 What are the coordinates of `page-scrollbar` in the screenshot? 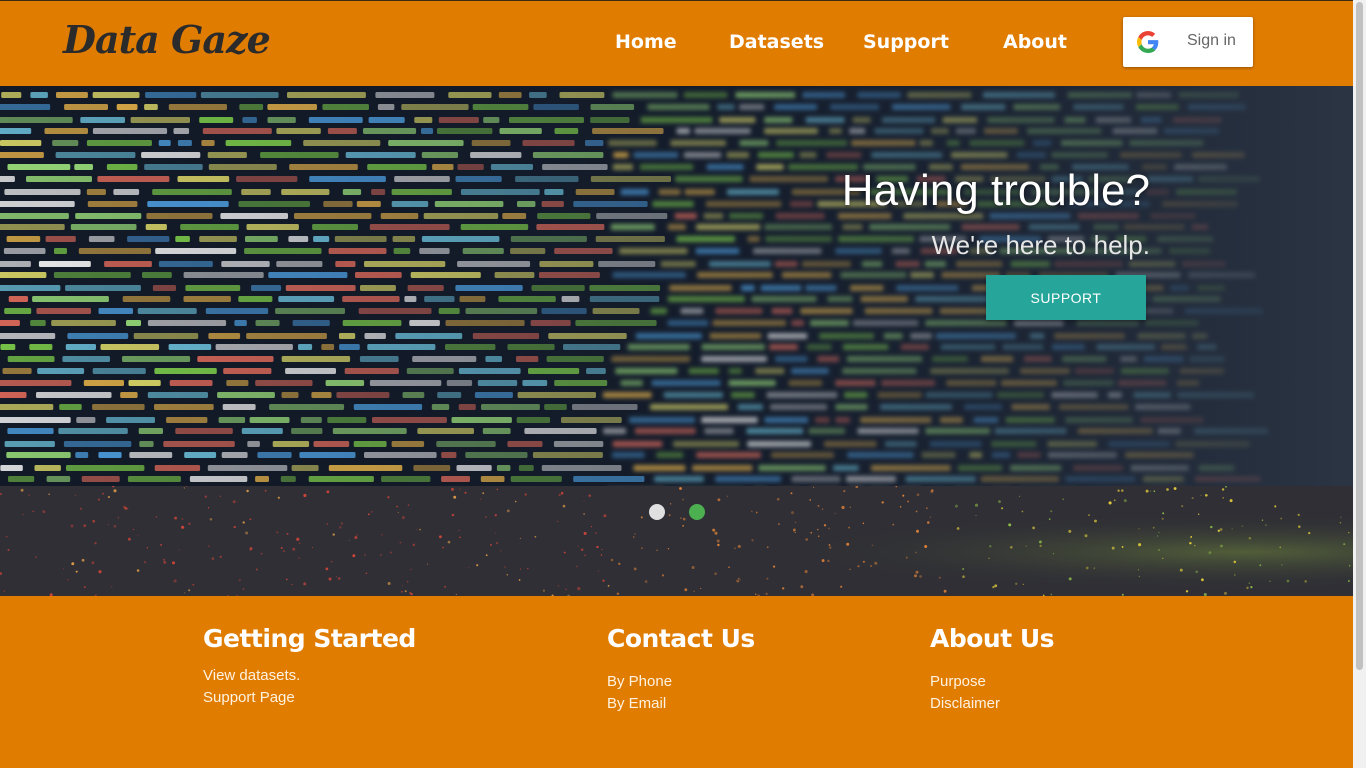 It's located at (1359, 384).